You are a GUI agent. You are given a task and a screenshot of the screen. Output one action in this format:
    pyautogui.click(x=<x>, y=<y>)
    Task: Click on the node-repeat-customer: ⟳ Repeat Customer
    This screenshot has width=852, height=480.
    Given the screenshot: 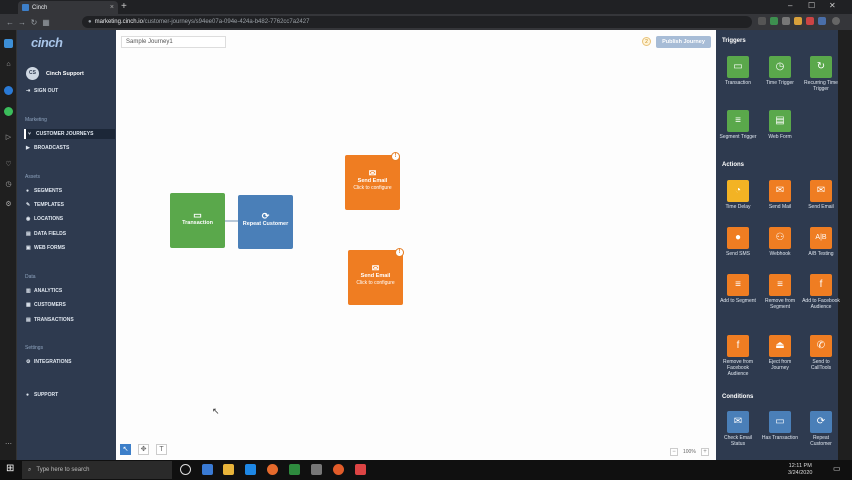 What is the action you would take?
    pyautogui.click(x=265, y=222)
    